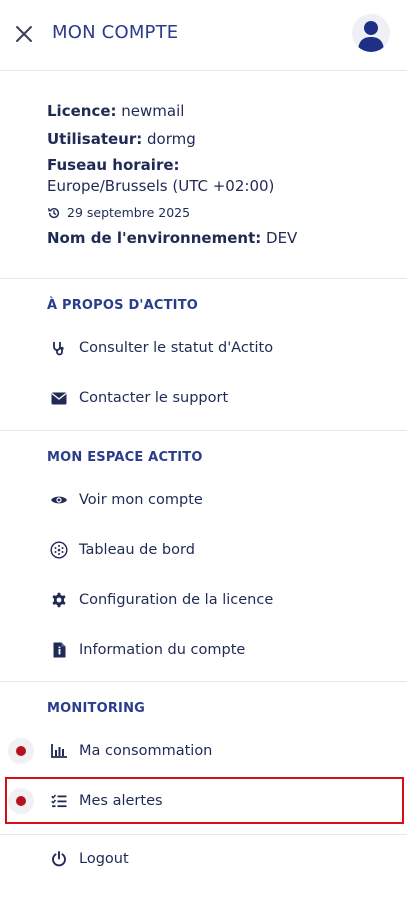  I want to click on date-value: 29 septembre 2025, so click(129, 212).